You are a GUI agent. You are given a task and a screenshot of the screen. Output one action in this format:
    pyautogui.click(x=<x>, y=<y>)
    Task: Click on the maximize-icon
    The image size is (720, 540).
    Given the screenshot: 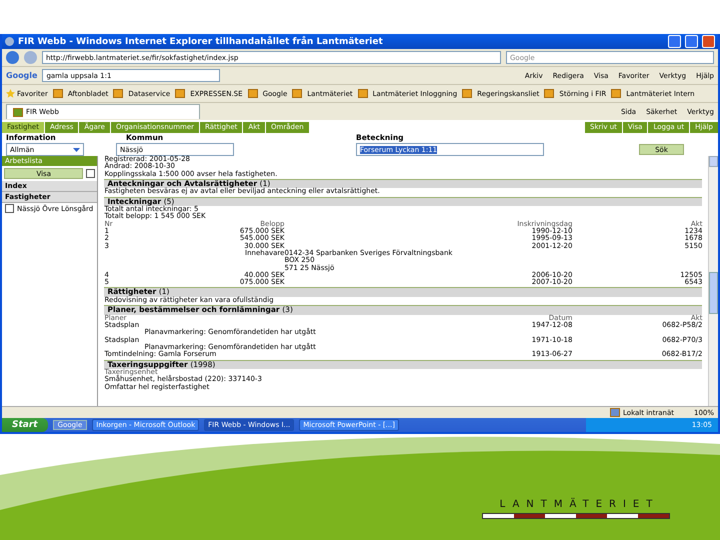 What is the action you would take?
    pyautogui.click(x=691, y=41)
    